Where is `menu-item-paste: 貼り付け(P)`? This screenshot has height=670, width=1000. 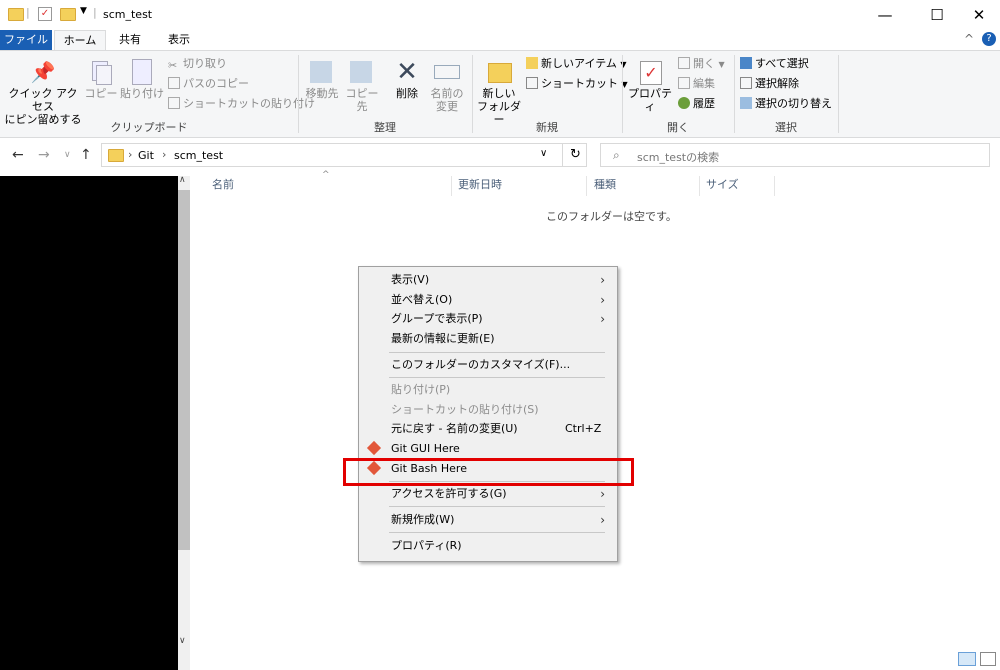 menu-item-paste: 貼り付け(P) is located at coordinates (421, 389).